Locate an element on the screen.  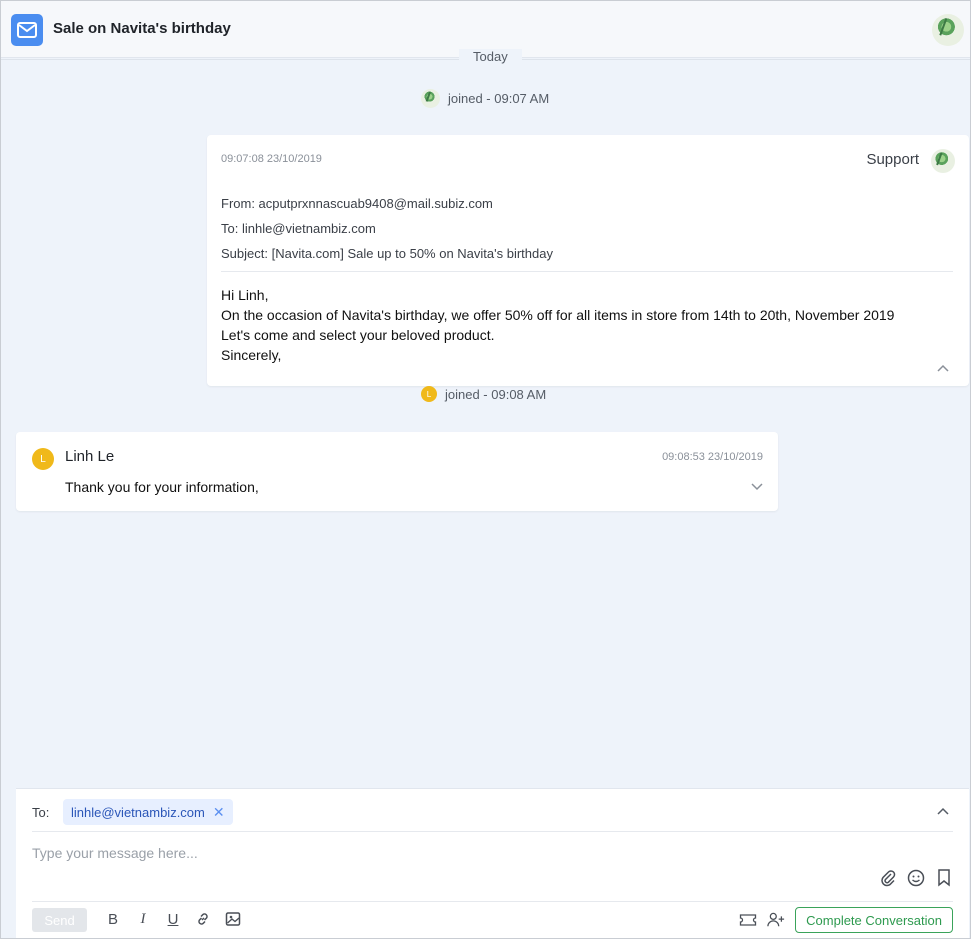
support-avatar is located at coordinates (430, 98).